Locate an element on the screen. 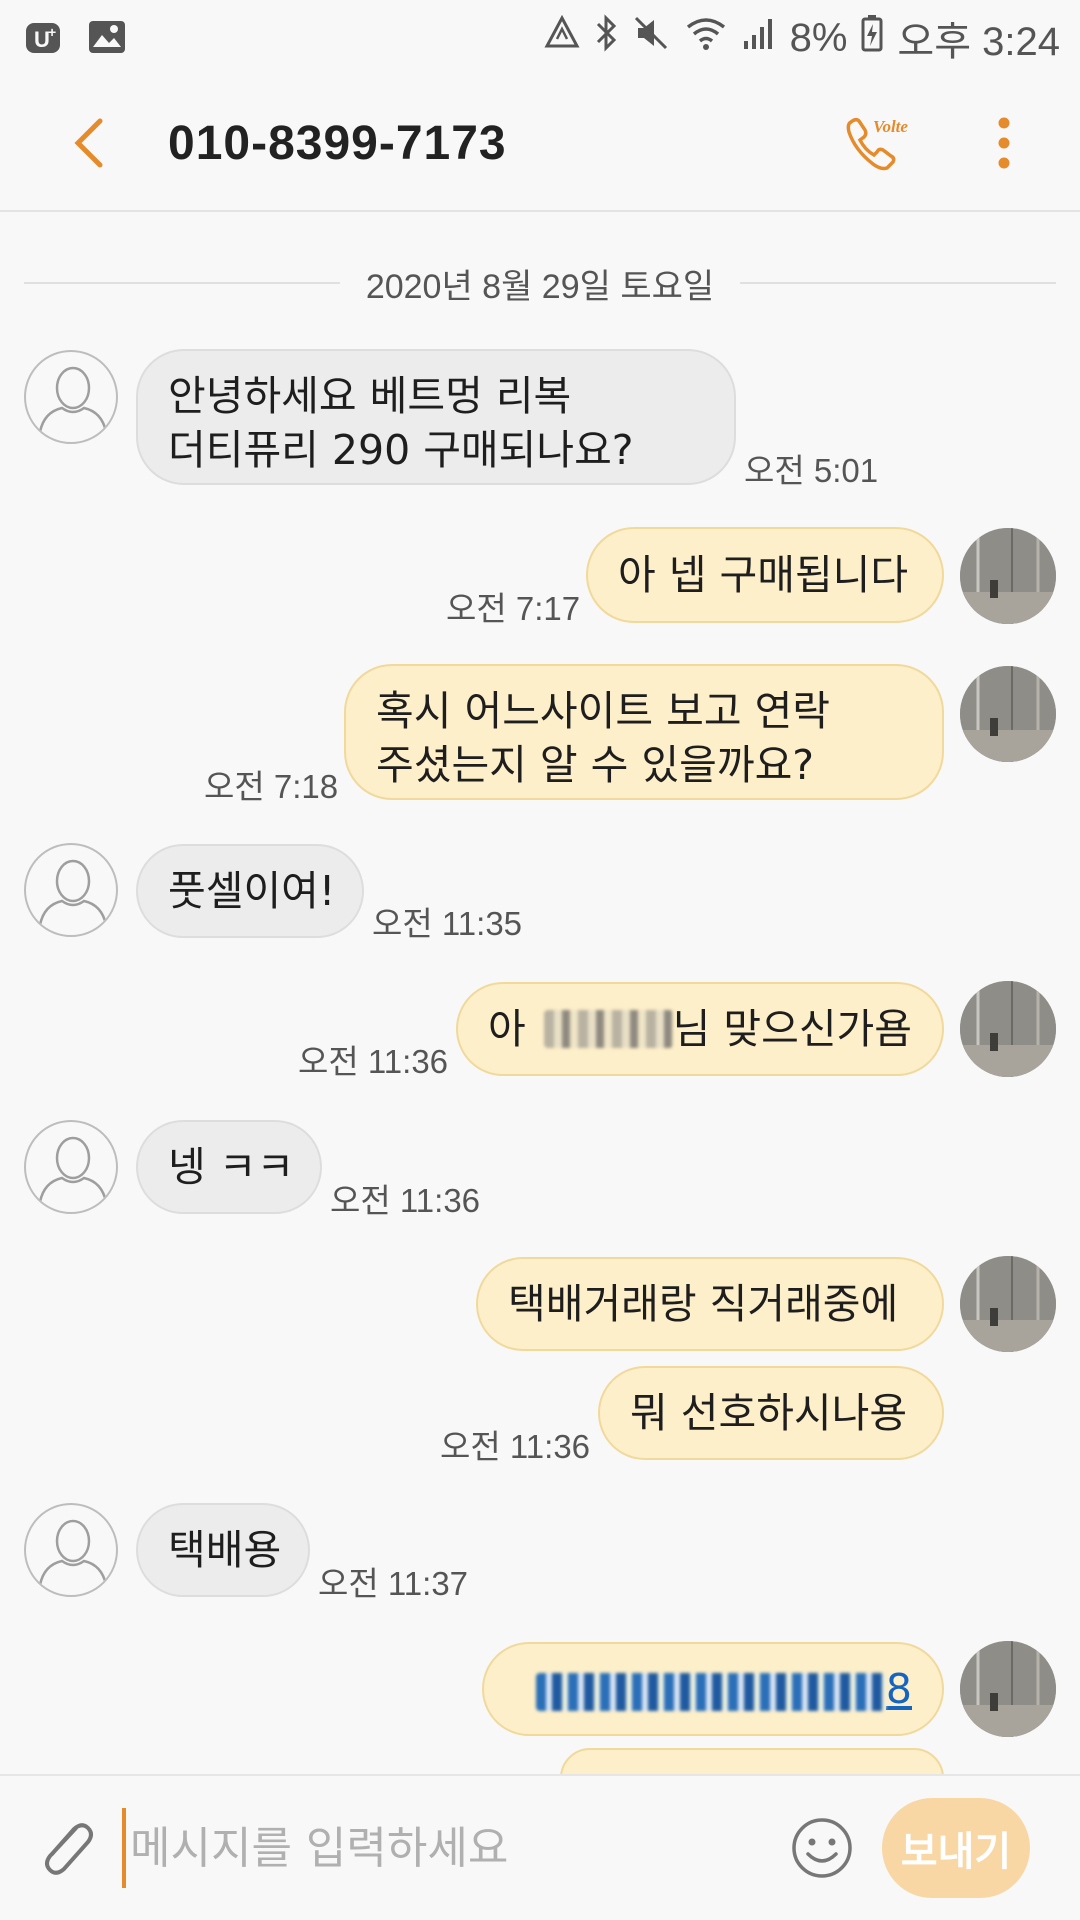  mute-icon is located at coordinates (651, 38).